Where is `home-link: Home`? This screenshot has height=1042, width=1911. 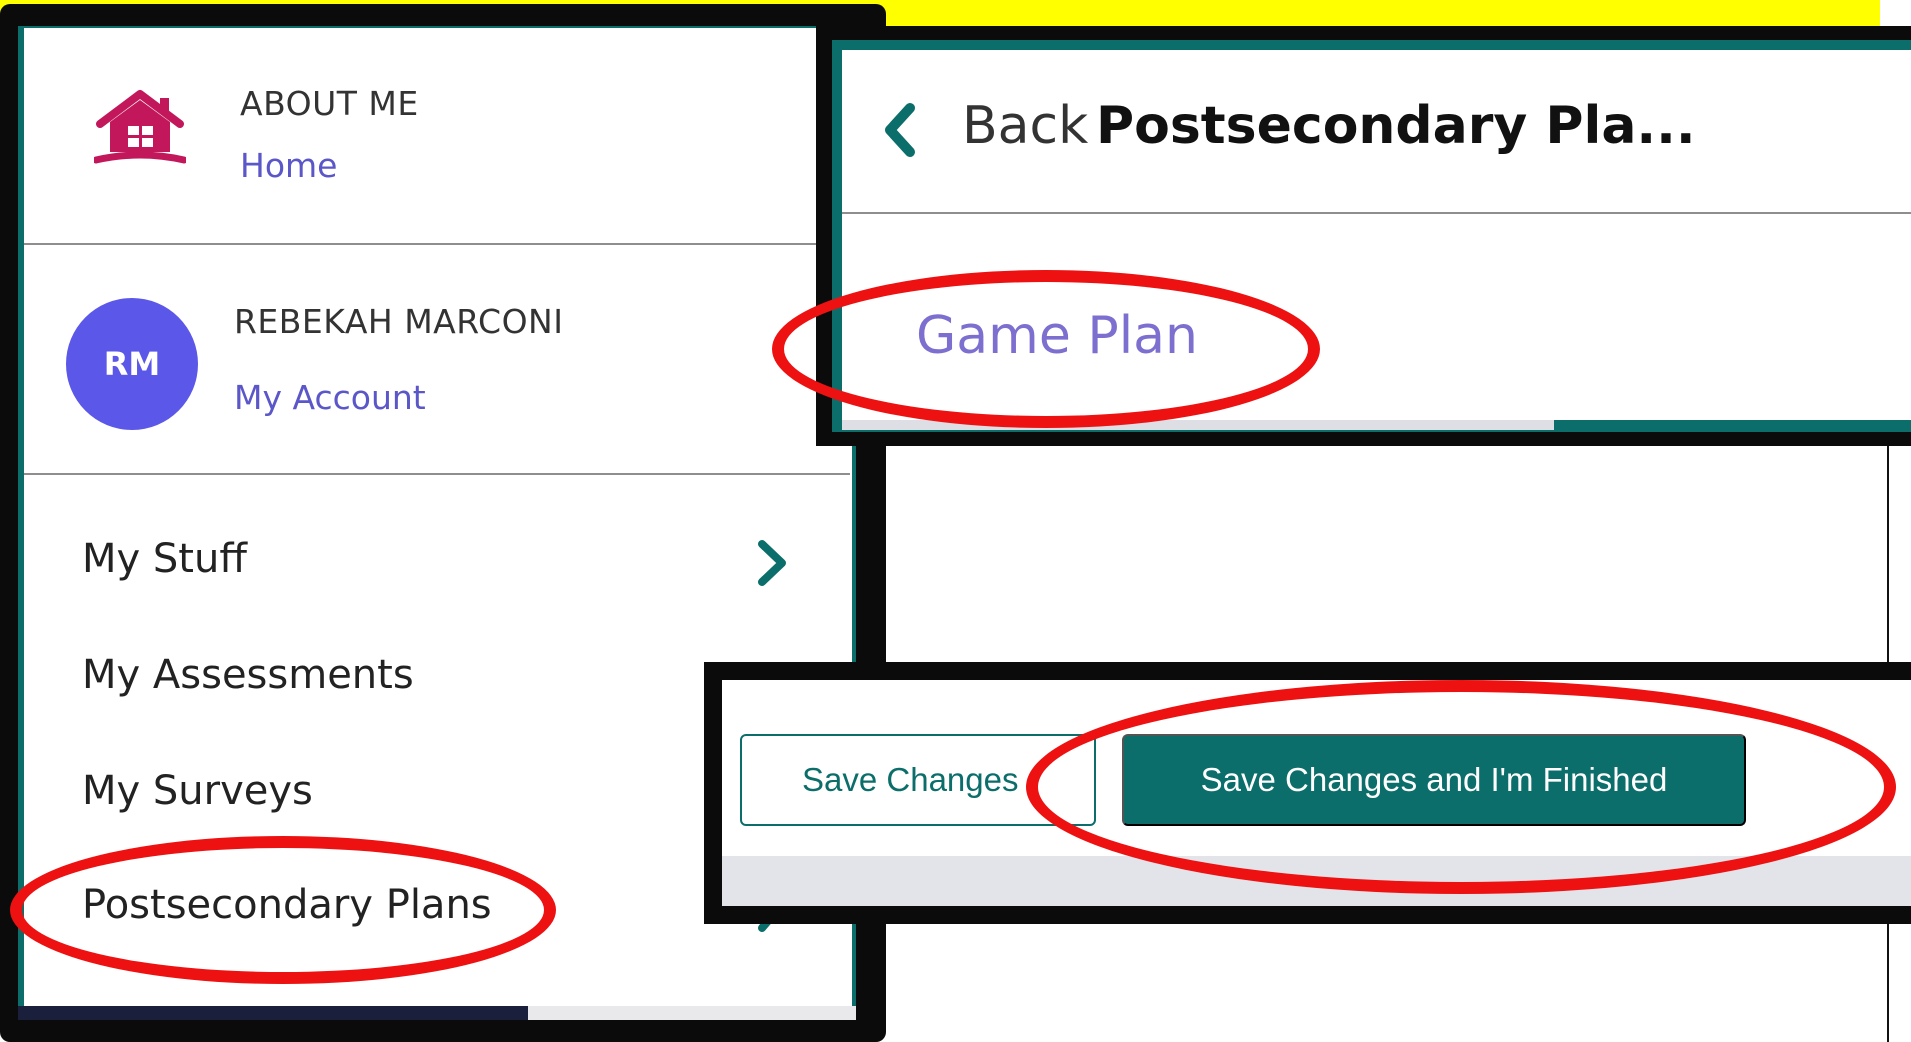
home-link: Home is located at coordinates (288, 165).